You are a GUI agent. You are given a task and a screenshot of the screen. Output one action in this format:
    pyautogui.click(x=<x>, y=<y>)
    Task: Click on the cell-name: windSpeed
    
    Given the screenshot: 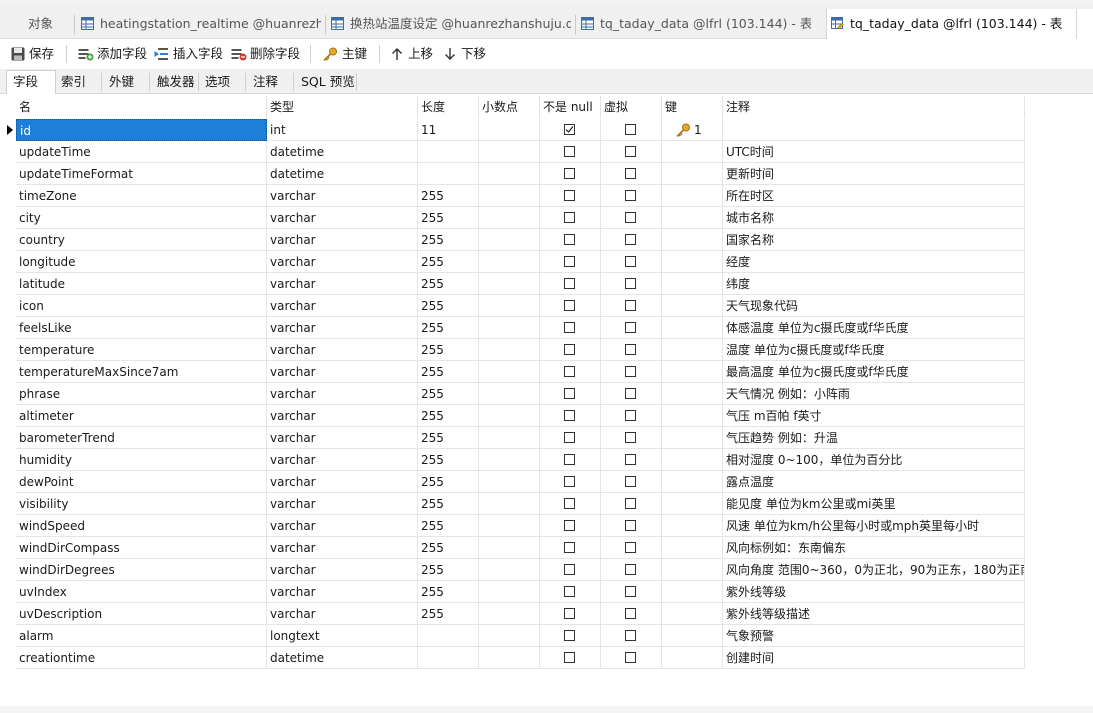 What is the action you would take?
    pyautogui.click(x=141, y=526)
    